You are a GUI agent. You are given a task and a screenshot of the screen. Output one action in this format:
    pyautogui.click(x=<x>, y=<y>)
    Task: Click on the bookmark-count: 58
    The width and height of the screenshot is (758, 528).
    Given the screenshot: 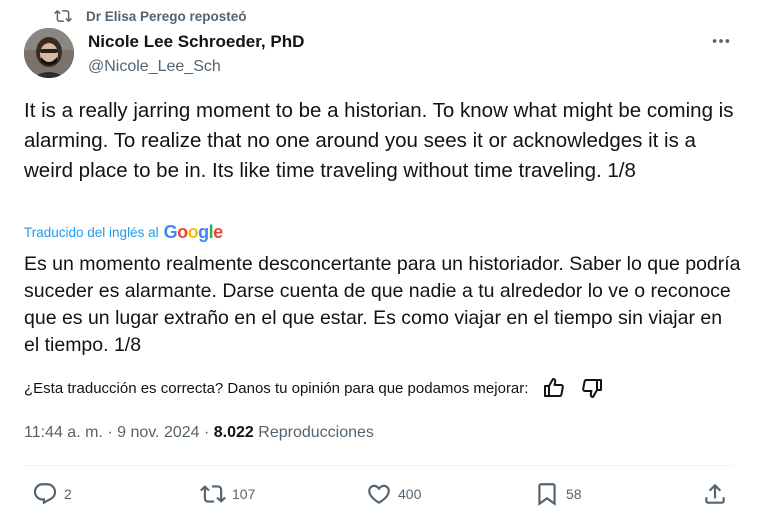 What is the action you would take?
    pyautogui.click(x=574, y=494)
    